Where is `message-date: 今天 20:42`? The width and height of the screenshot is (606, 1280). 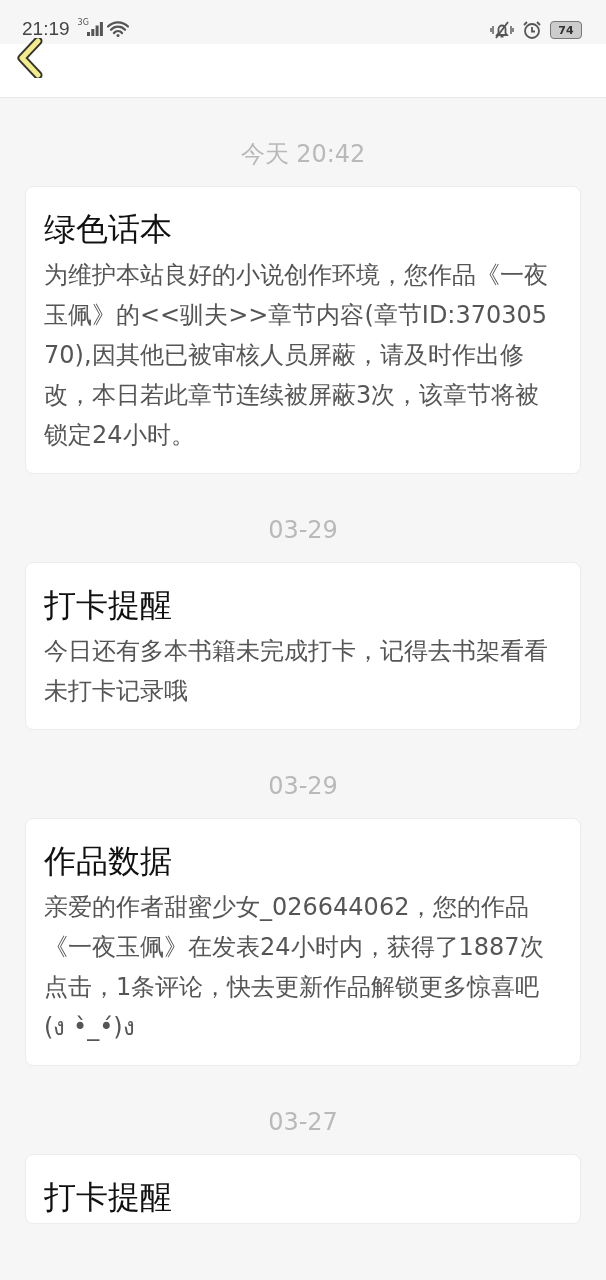 message-date: 今天 20:42 is located at coordinates (303, 154).